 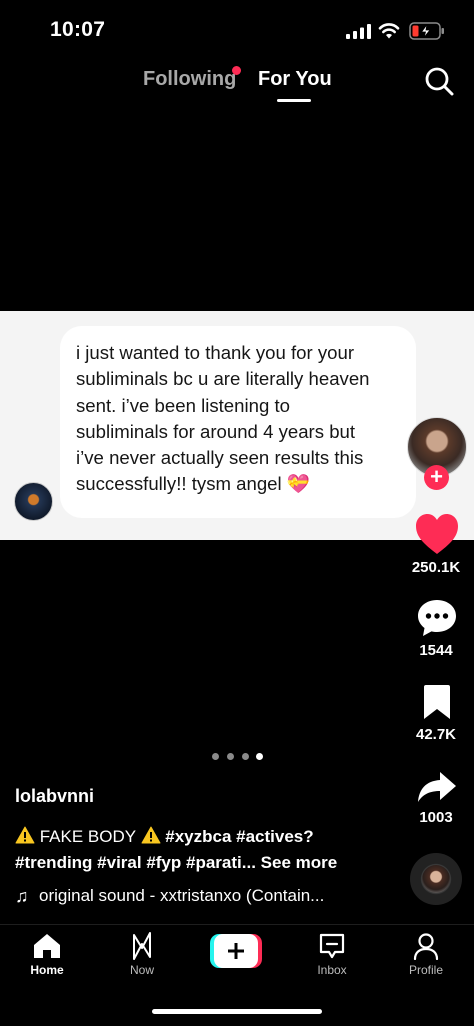 What do you see at coordinates (47, 946) in the screenshot?
I see `home-icon` at bounding box center [47, 946].